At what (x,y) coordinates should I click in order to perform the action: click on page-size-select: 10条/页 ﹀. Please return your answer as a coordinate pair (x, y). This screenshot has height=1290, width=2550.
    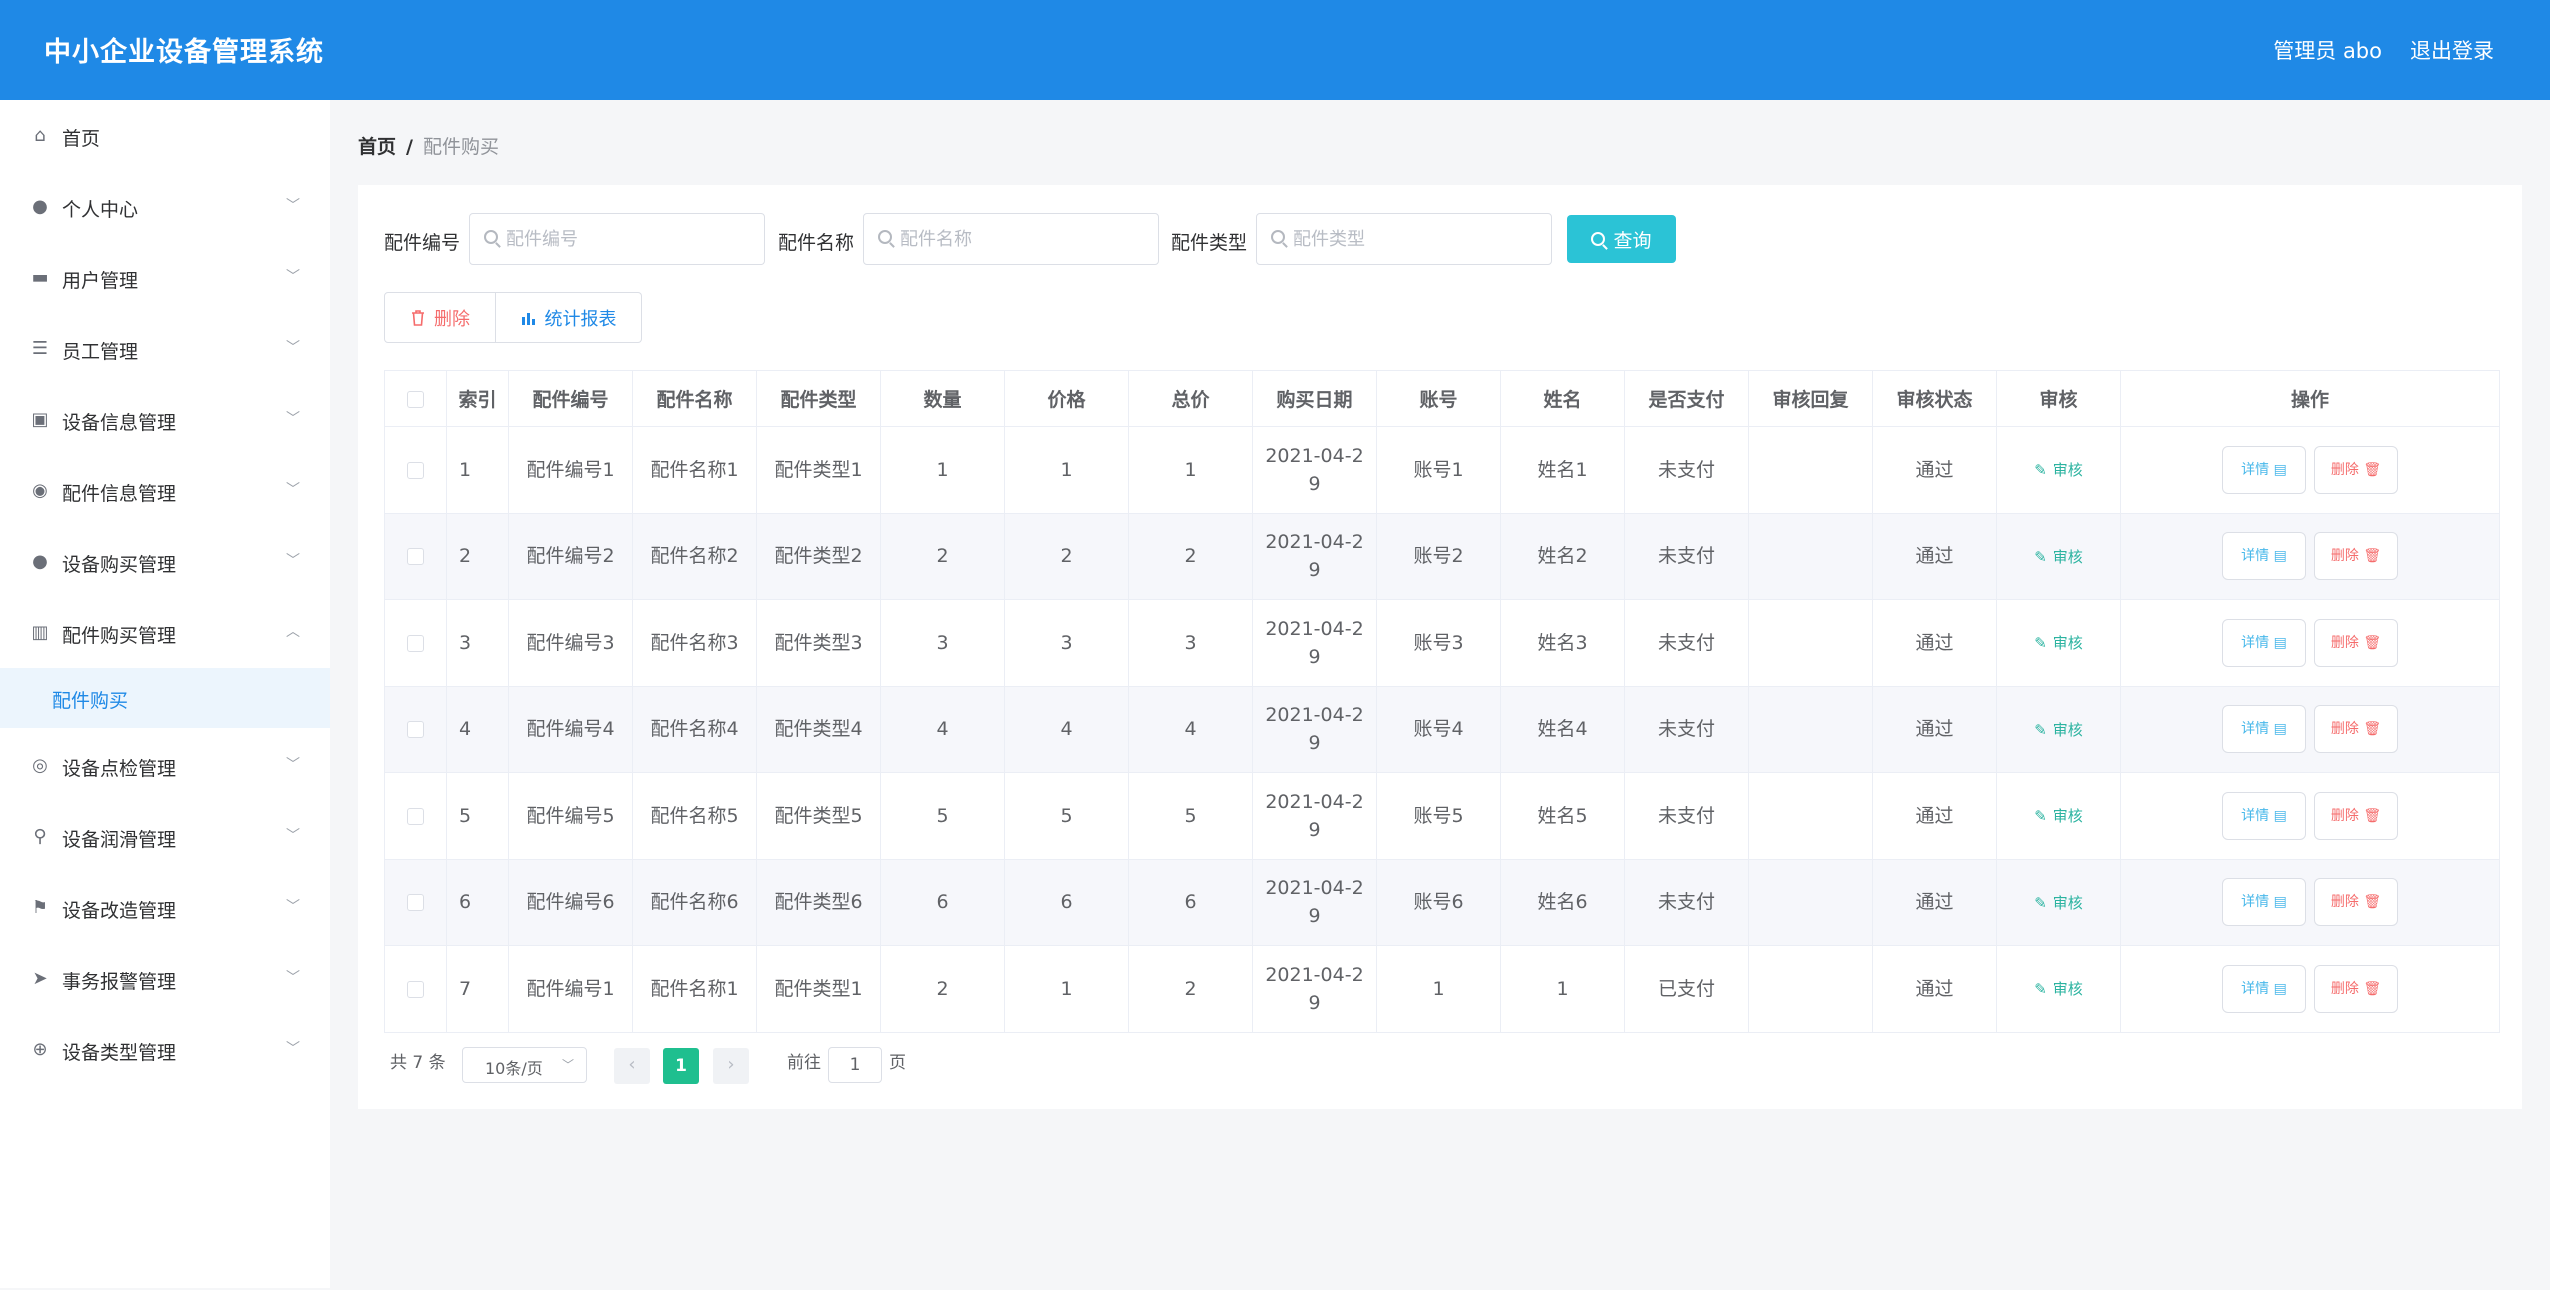
    Looking at the image, I should click on (524, 1065).